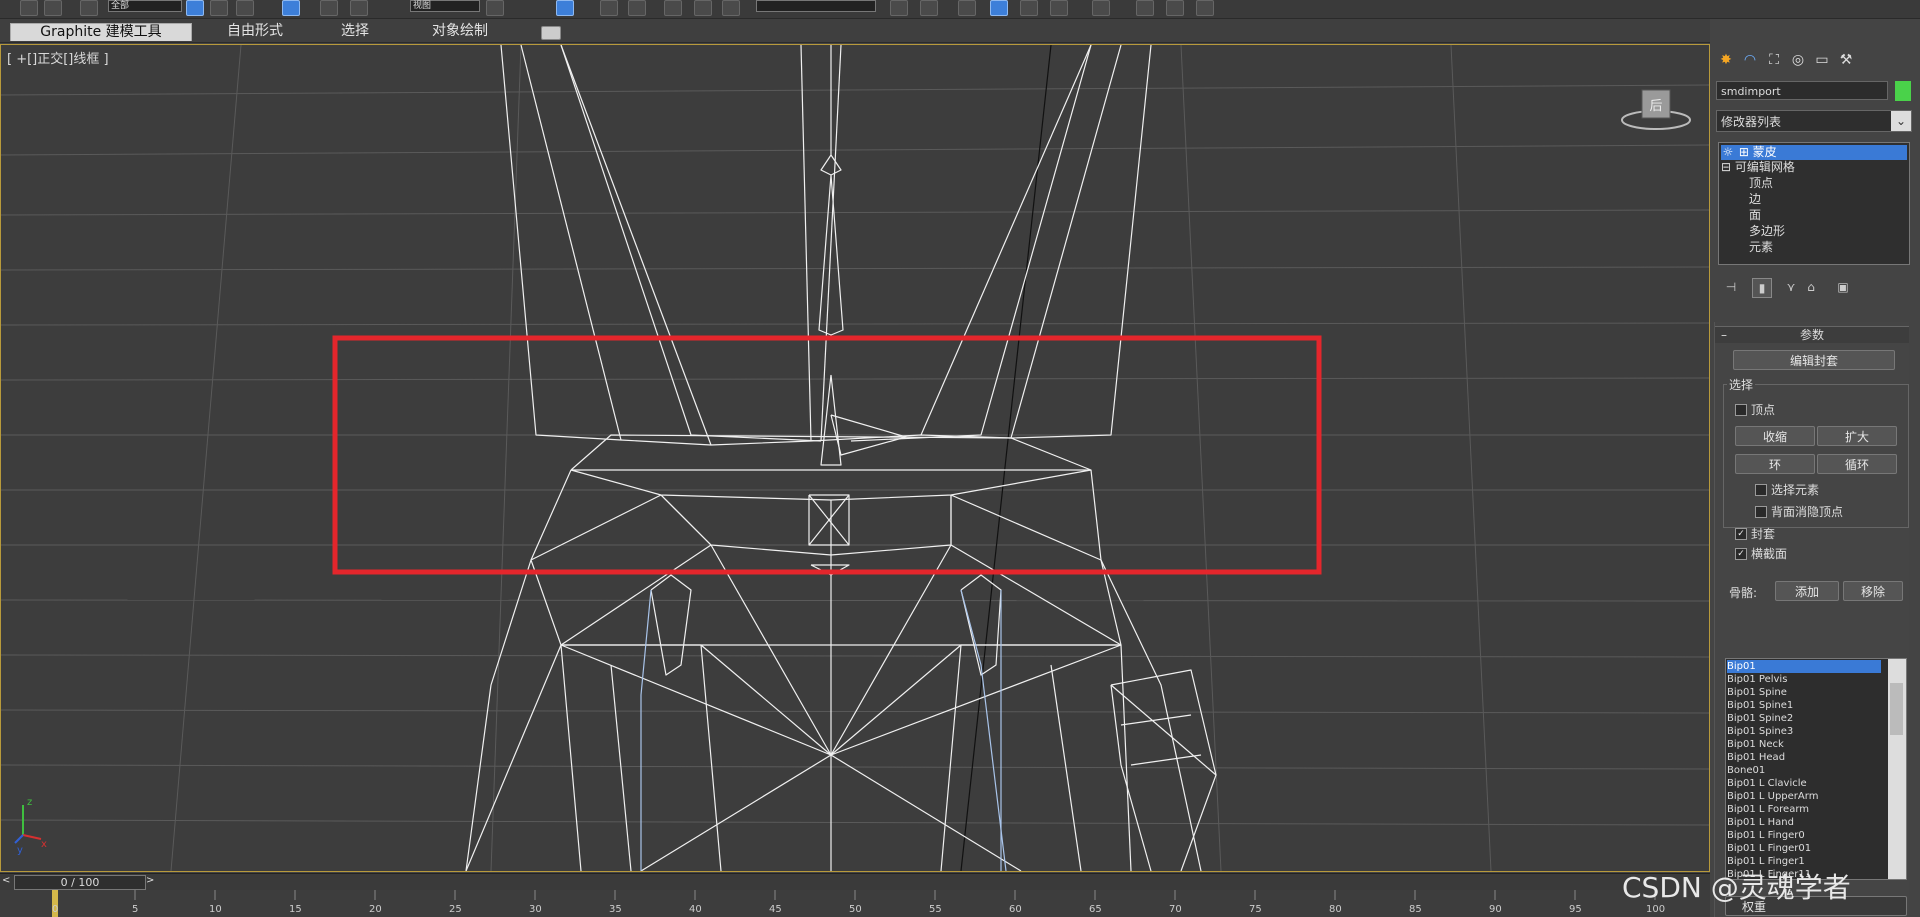  I want to click on schematic-view-icon, so click(1059, 8).